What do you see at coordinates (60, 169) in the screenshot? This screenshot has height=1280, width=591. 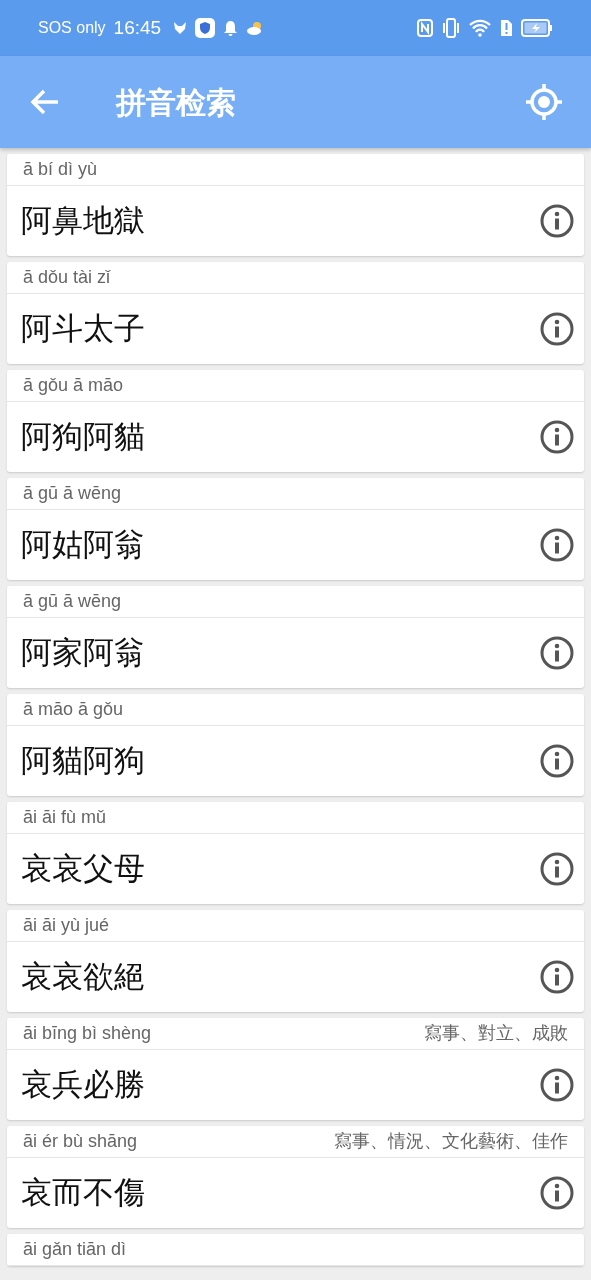 I see `pinyin-text: ā bí dì yù` at bounding box center [60, 169].